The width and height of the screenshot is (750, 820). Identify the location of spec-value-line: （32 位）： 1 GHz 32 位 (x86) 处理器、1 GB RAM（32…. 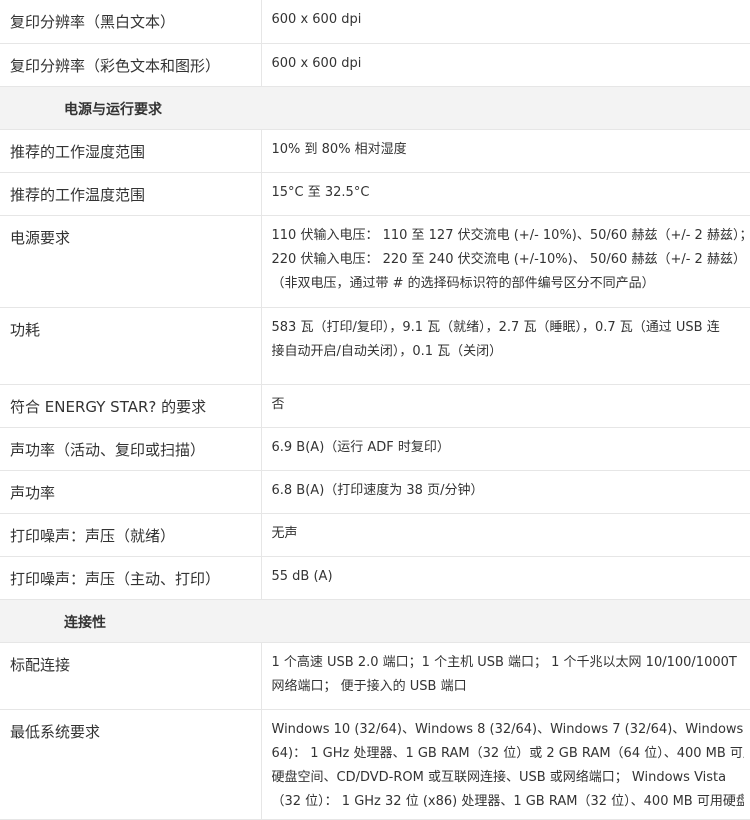
(508, 801).